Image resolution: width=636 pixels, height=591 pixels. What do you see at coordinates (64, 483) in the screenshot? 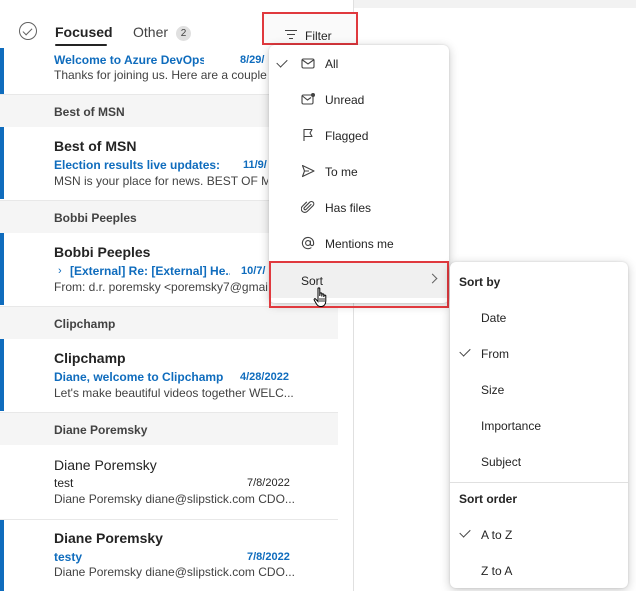
I see `message-subject: test` at bounding box center [64, 483].